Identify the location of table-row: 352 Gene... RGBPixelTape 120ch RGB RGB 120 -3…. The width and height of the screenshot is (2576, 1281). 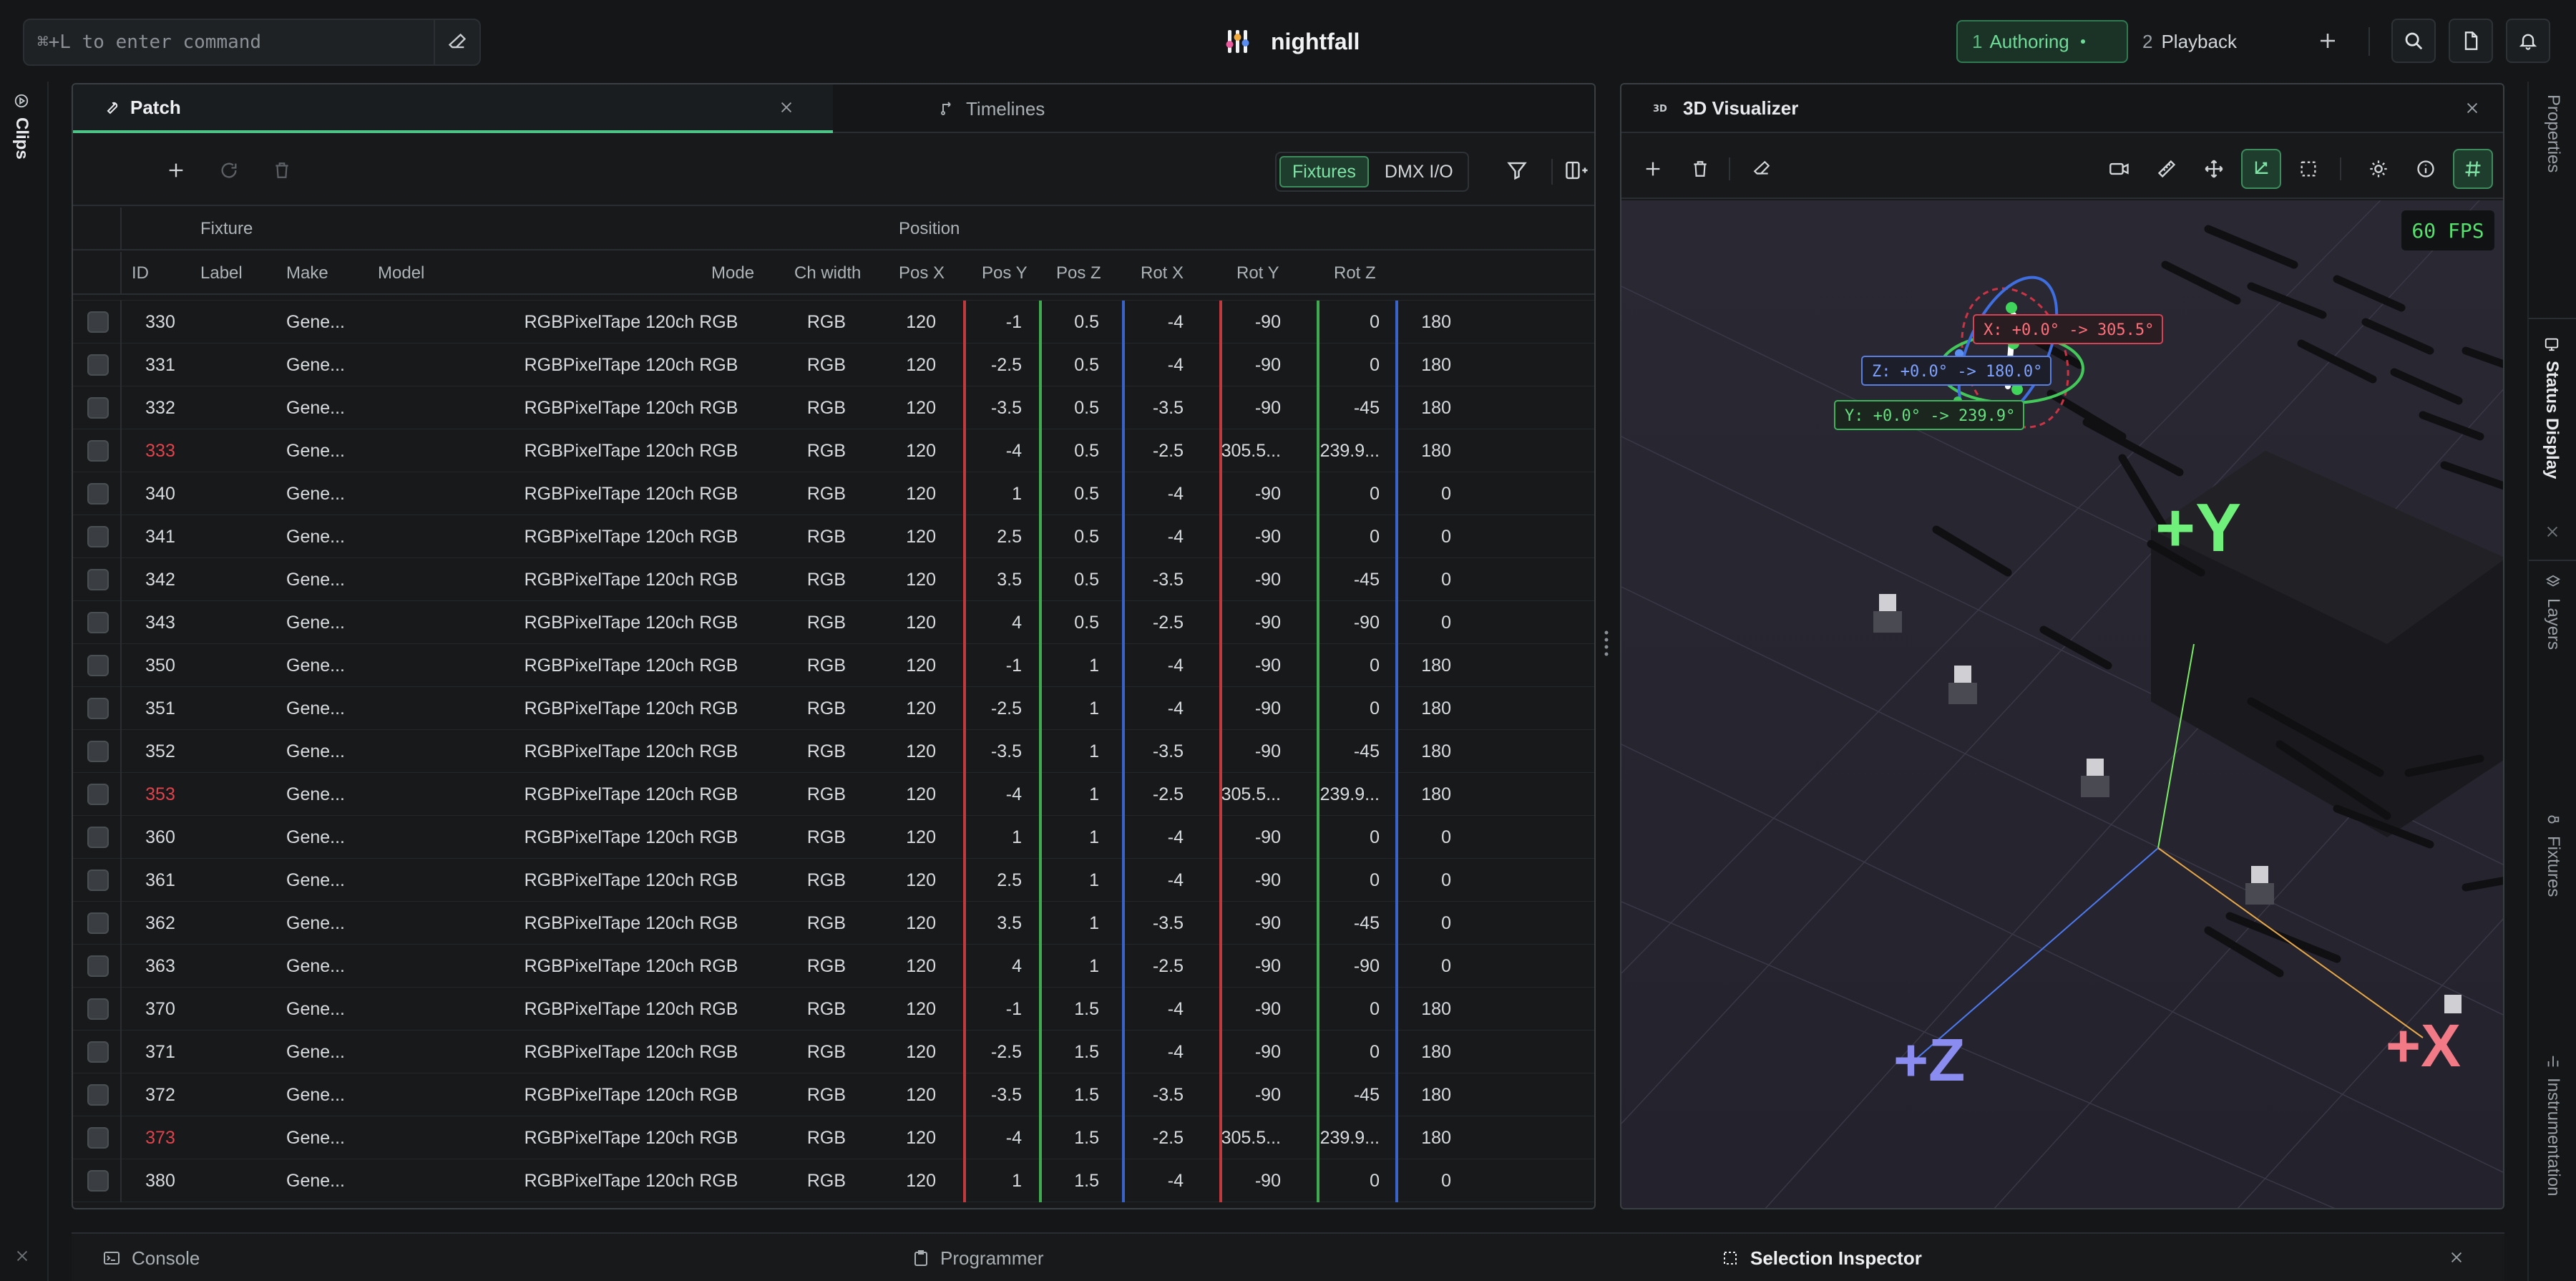
(833, 752).